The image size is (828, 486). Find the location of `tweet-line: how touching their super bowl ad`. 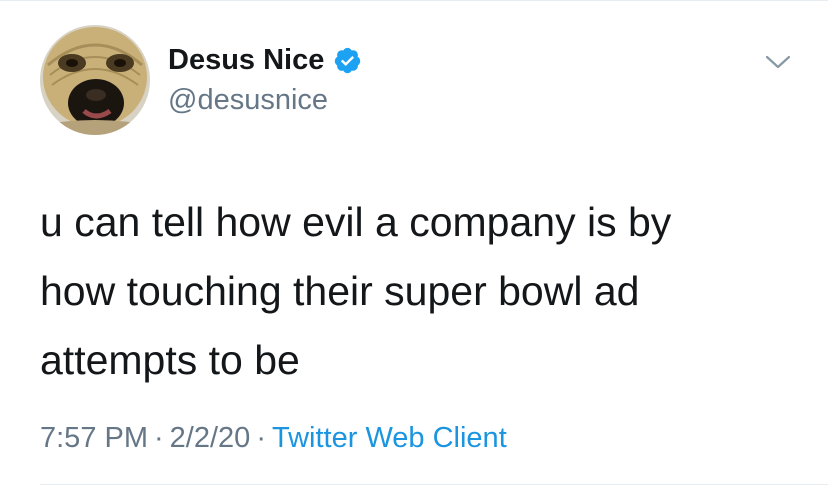

tweet-line: how touching their super bowl ad is located at coordinates (340, 291).